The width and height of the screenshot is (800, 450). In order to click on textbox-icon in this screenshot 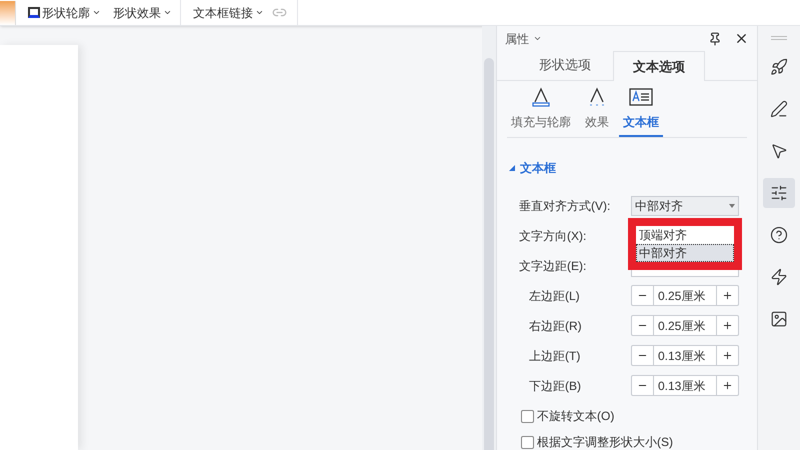, I will do `click(641, 97)`.